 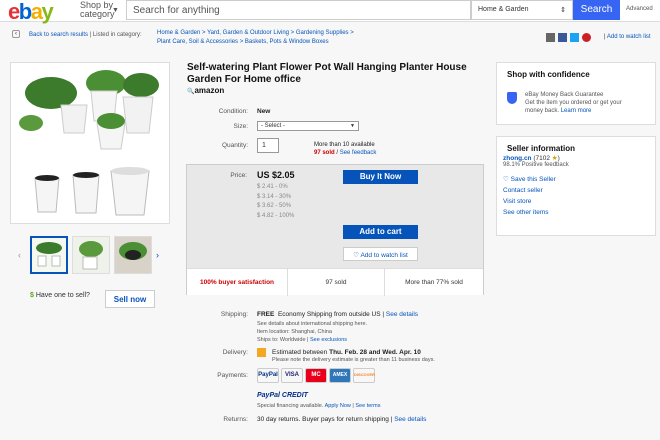 What do you see at coordinates (375, 352) in the screenshot?
I see `delivery-dates: Thu. Feb. 28 and Wed. Apr. 10` at bounding box center [375, 352].